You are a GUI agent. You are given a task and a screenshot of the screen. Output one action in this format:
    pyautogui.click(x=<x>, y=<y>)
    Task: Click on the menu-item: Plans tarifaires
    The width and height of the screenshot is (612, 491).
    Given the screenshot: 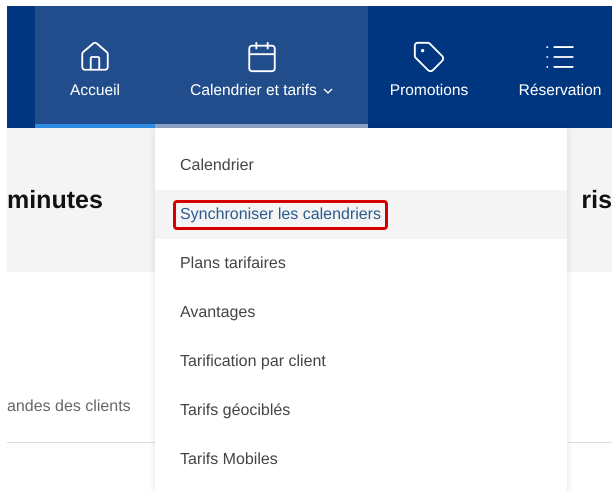 What is the action you would take?
    pyautogui.click(x=361, y=263)
    